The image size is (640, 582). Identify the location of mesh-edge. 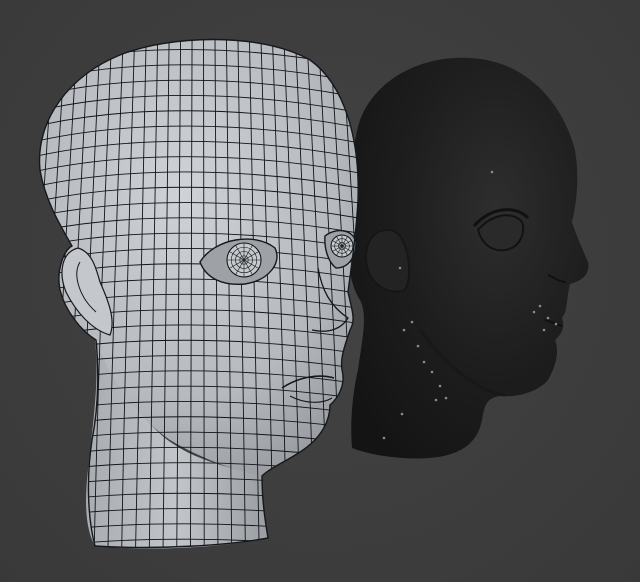
(47, 293).